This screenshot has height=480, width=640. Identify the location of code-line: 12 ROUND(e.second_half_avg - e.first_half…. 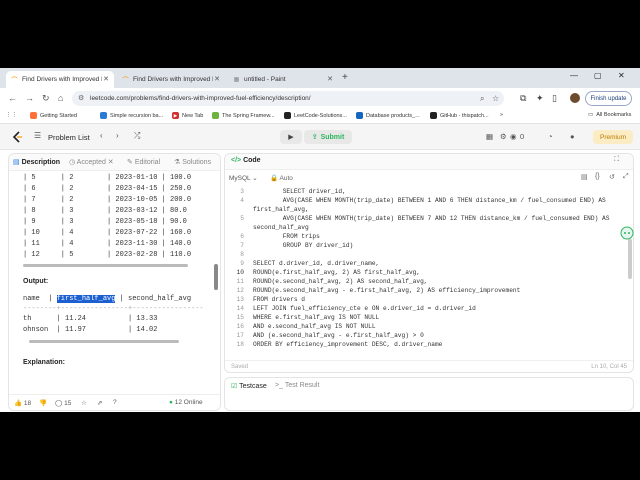
(427, 291).